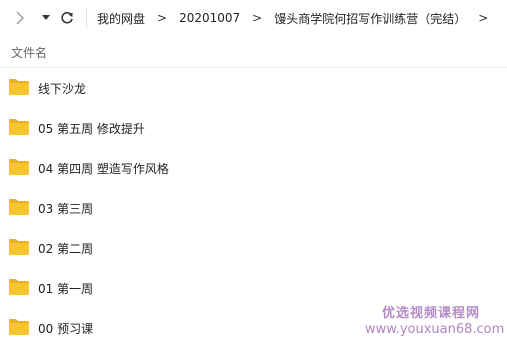 This screenshot has height=346, width=507. I want to click on list-item-folder: 02 第二周, so click(253, 248).